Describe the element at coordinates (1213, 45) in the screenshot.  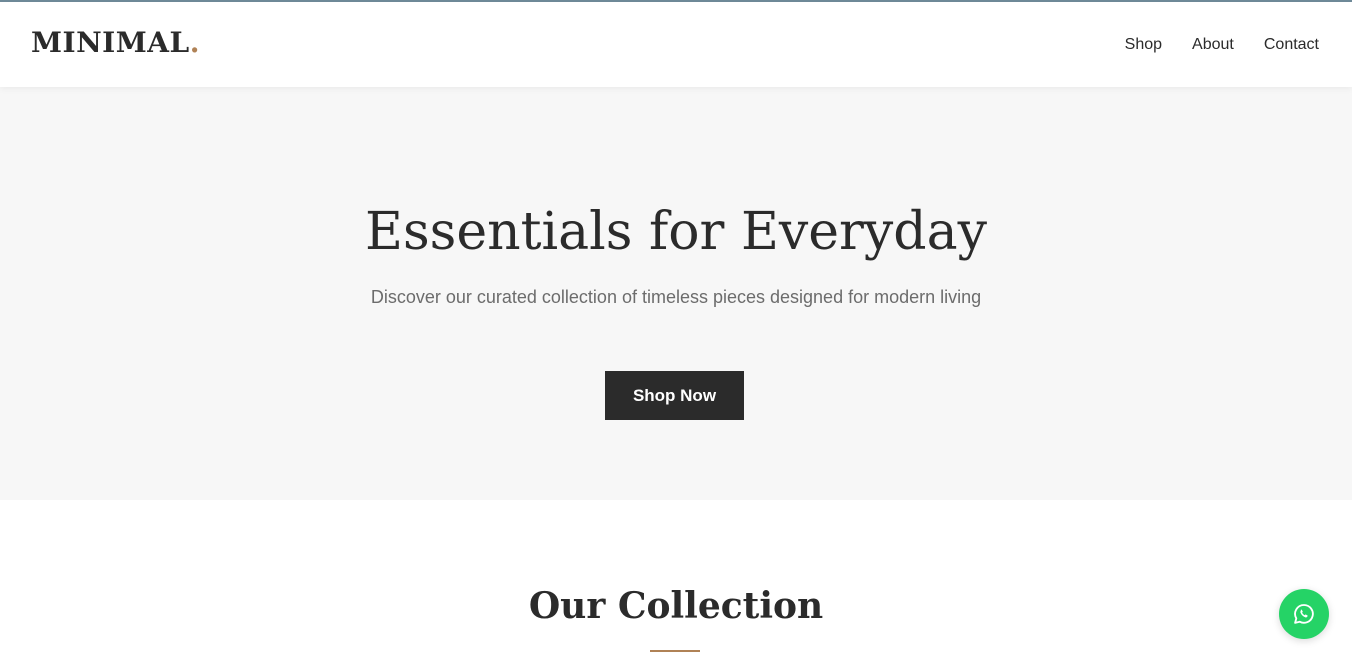
I see `nav-link-about: About` at that location.